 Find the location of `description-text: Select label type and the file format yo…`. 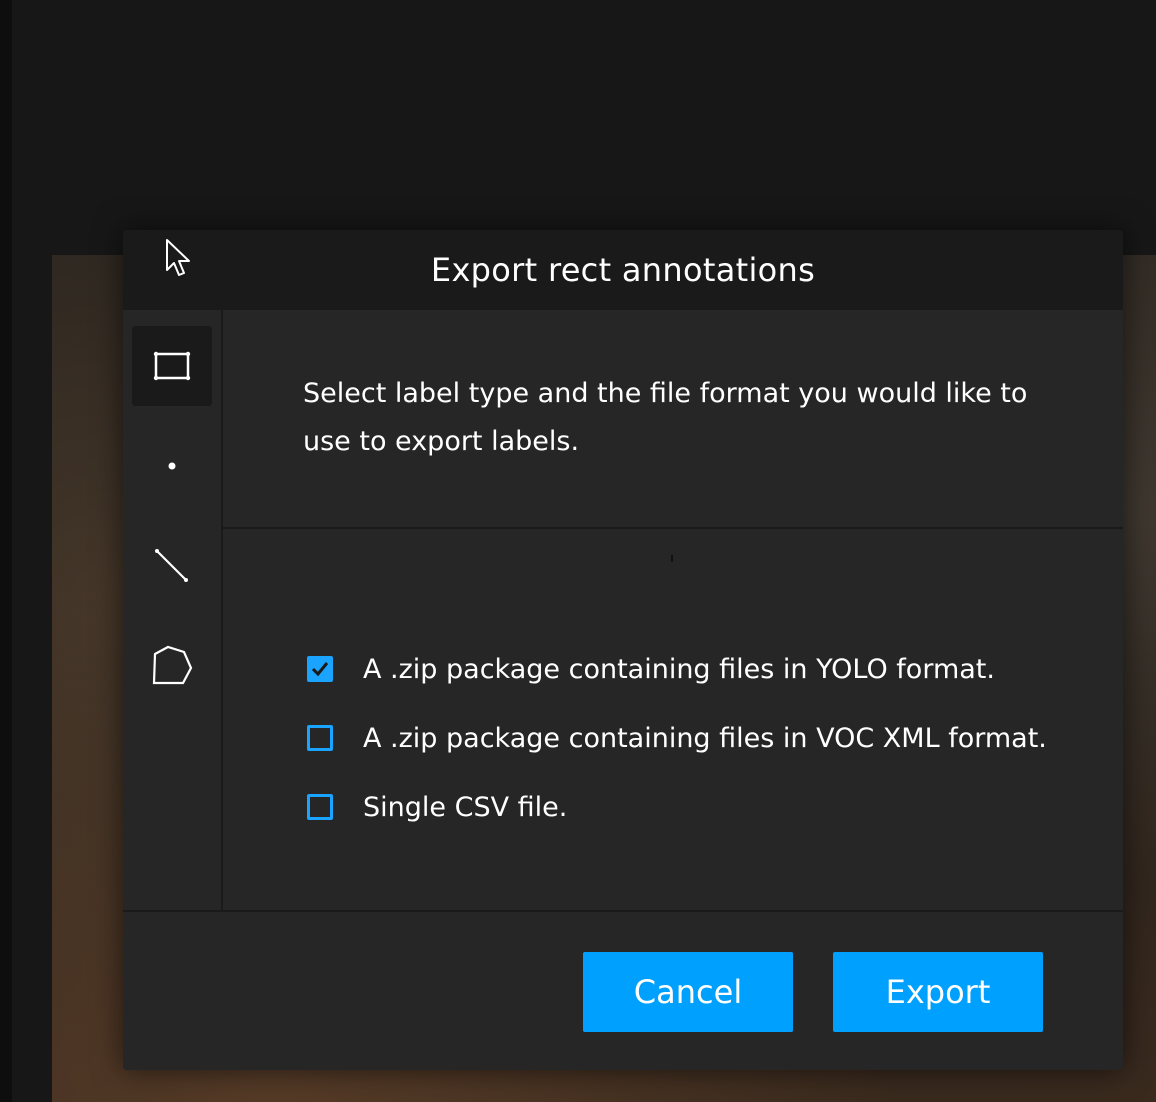

description-text: Select label type and the file format yo… is located at coordinates (665, 417).